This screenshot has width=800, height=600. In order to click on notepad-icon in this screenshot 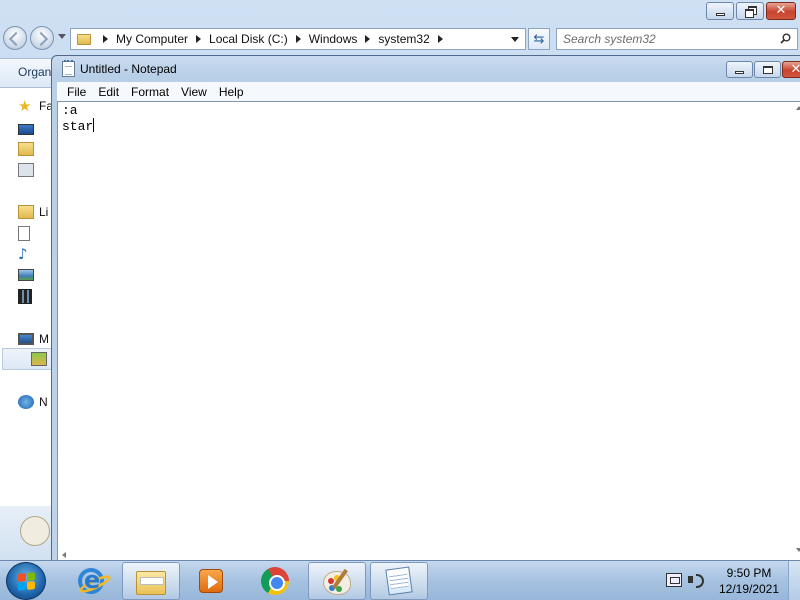, I will do `click(399, 581)`.